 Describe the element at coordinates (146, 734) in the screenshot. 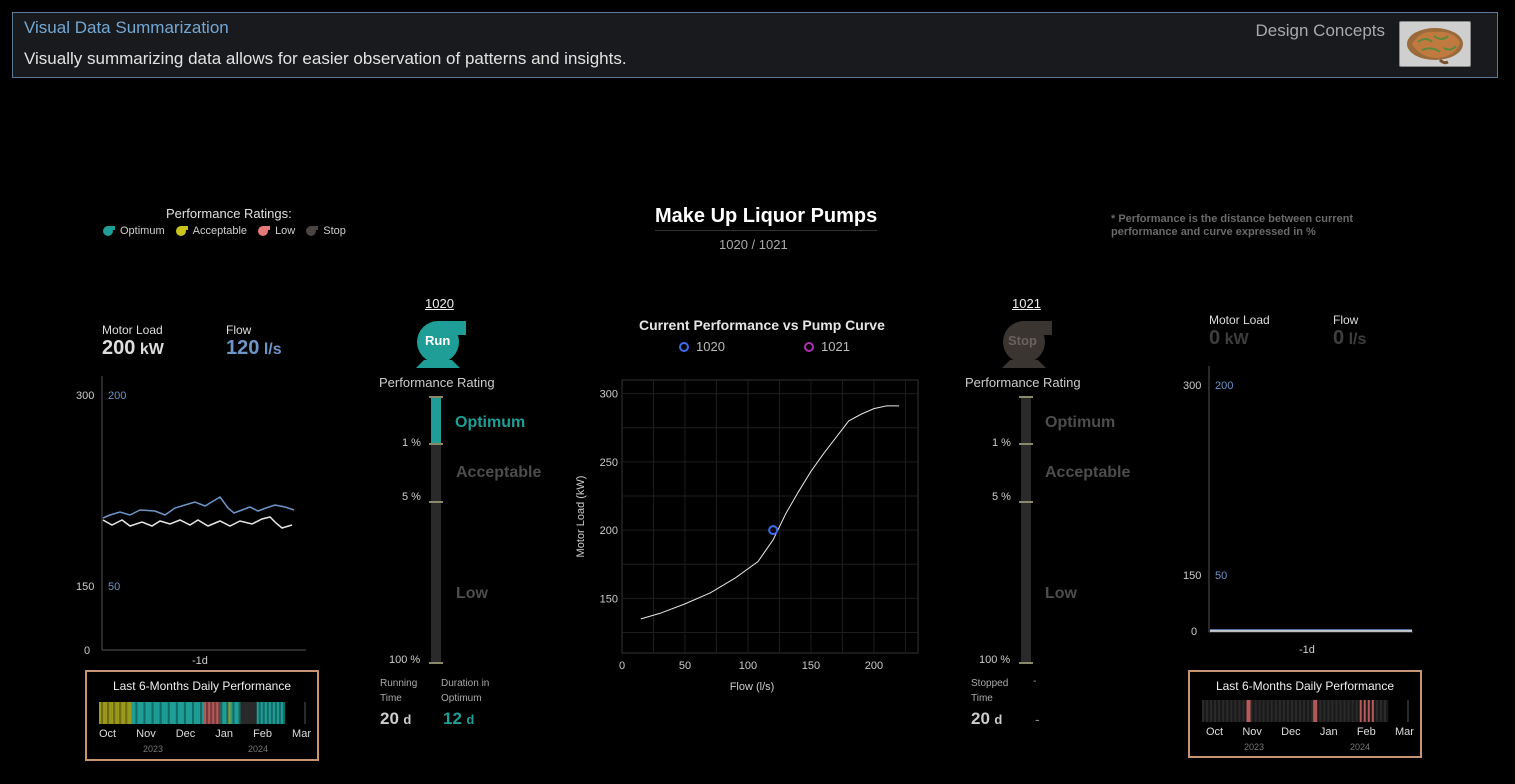

I see `month-label: Nov` at that location.